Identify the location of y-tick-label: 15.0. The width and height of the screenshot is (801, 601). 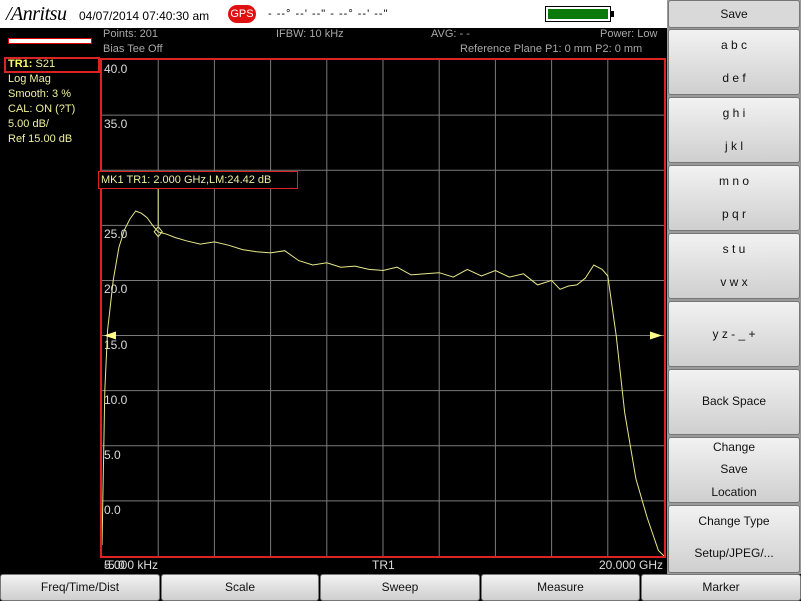
(116, 344).